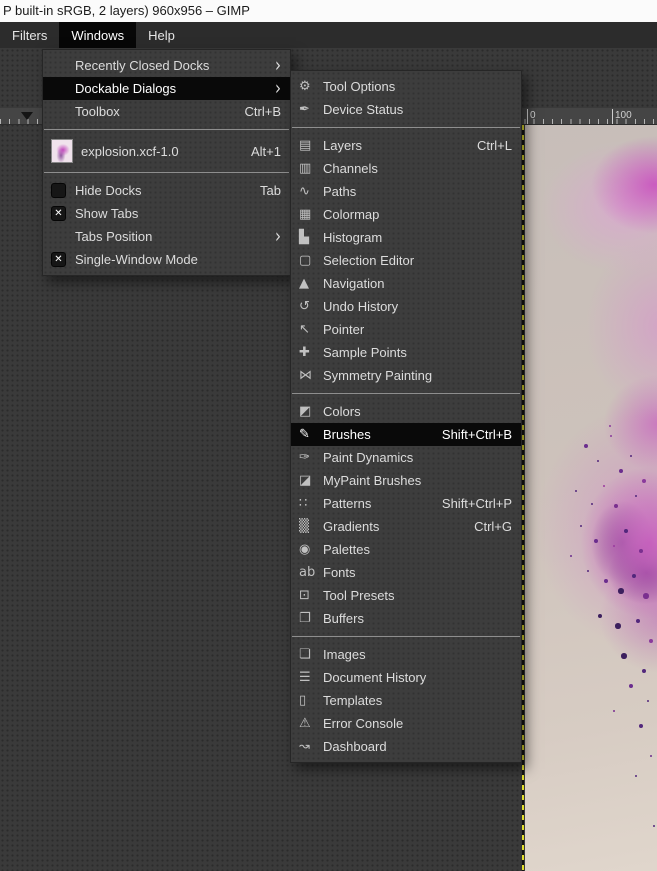  What do you see at coordinates (406, 480) in the screenshot?
I see `menu-item-mypaint-brushes: ◪ MyPaint Brushes` at bounding box center [406, 480].